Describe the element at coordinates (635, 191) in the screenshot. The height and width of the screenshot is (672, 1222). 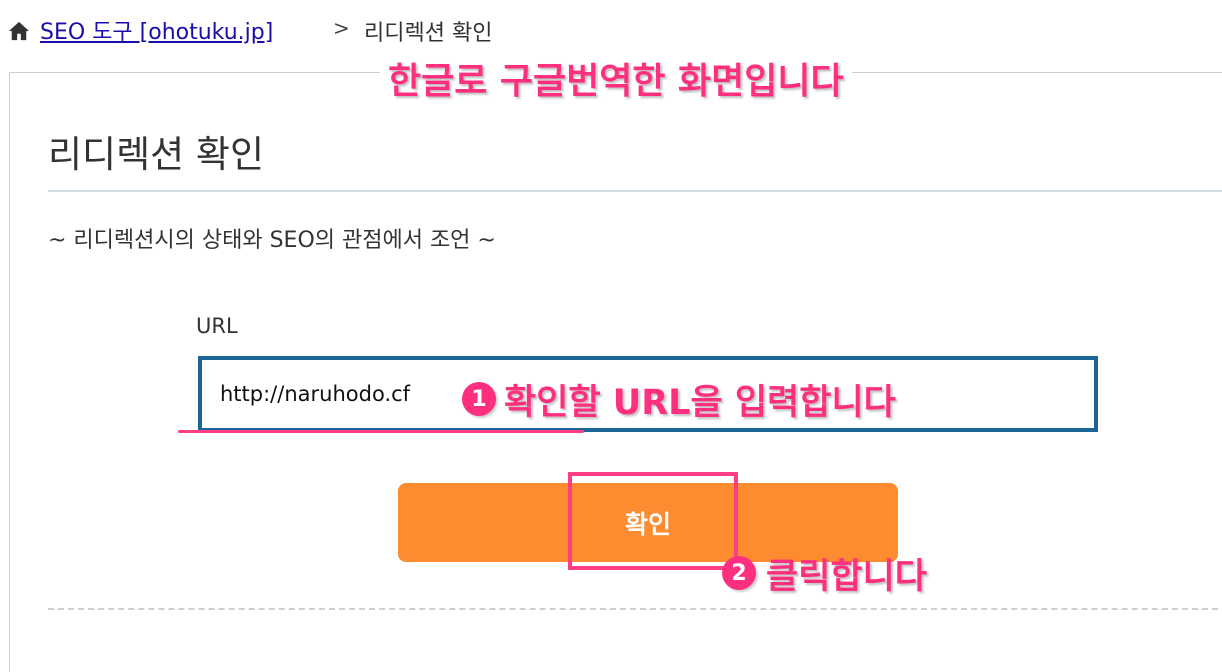
I see `title-divider` at that location.